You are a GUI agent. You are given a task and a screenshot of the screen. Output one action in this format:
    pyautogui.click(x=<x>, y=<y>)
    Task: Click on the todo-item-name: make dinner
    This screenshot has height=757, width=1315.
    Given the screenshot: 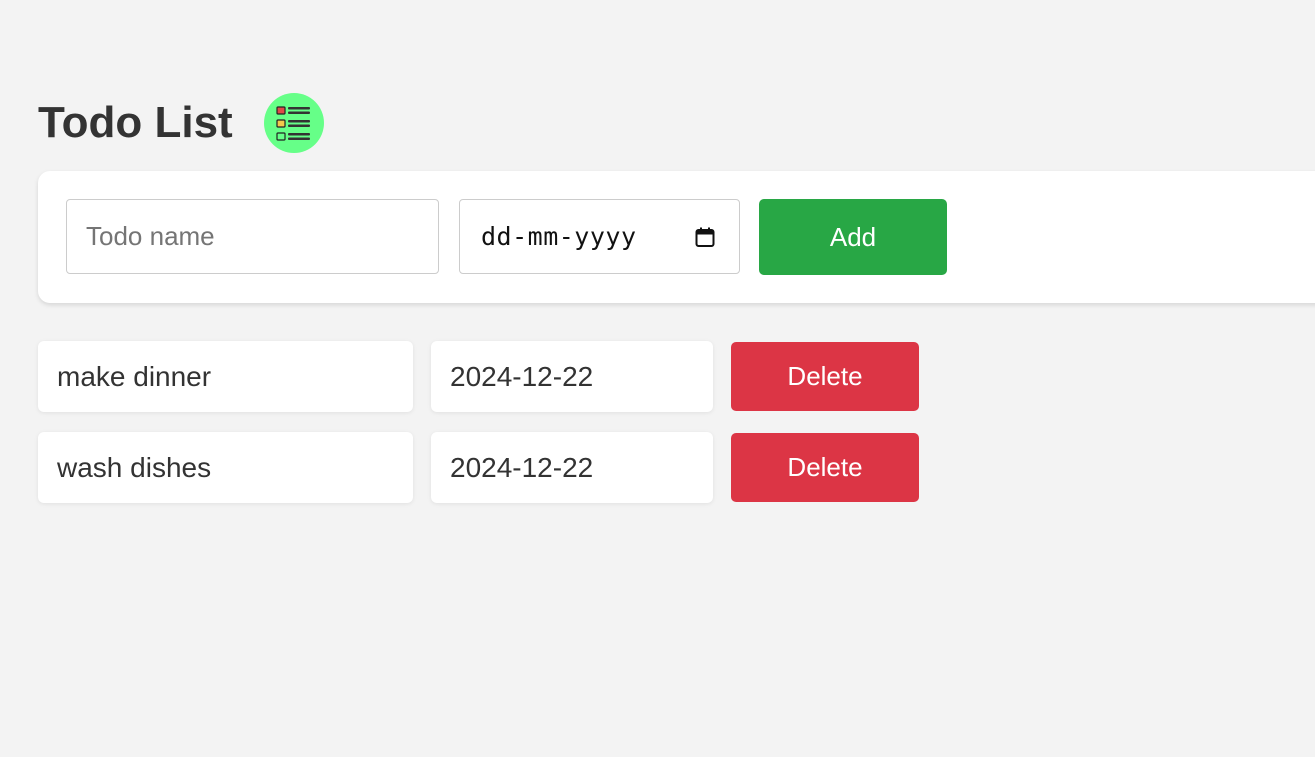 What is the action you would take?
    pyautogui.click(x=225, y=376)
    